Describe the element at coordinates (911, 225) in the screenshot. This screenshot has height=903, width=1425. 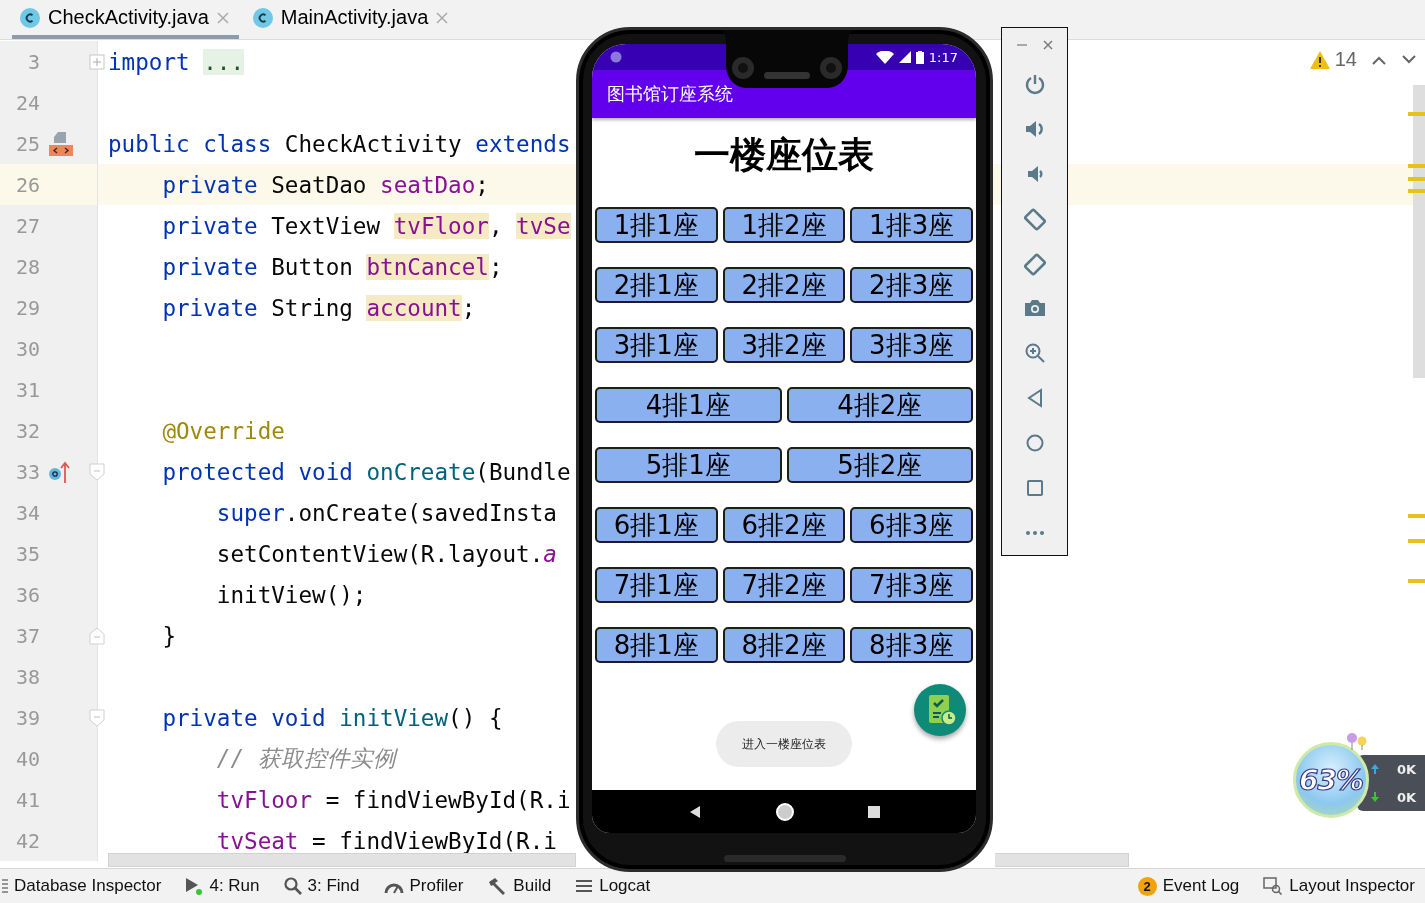
I see `seat-button: 1排3座` at that location.